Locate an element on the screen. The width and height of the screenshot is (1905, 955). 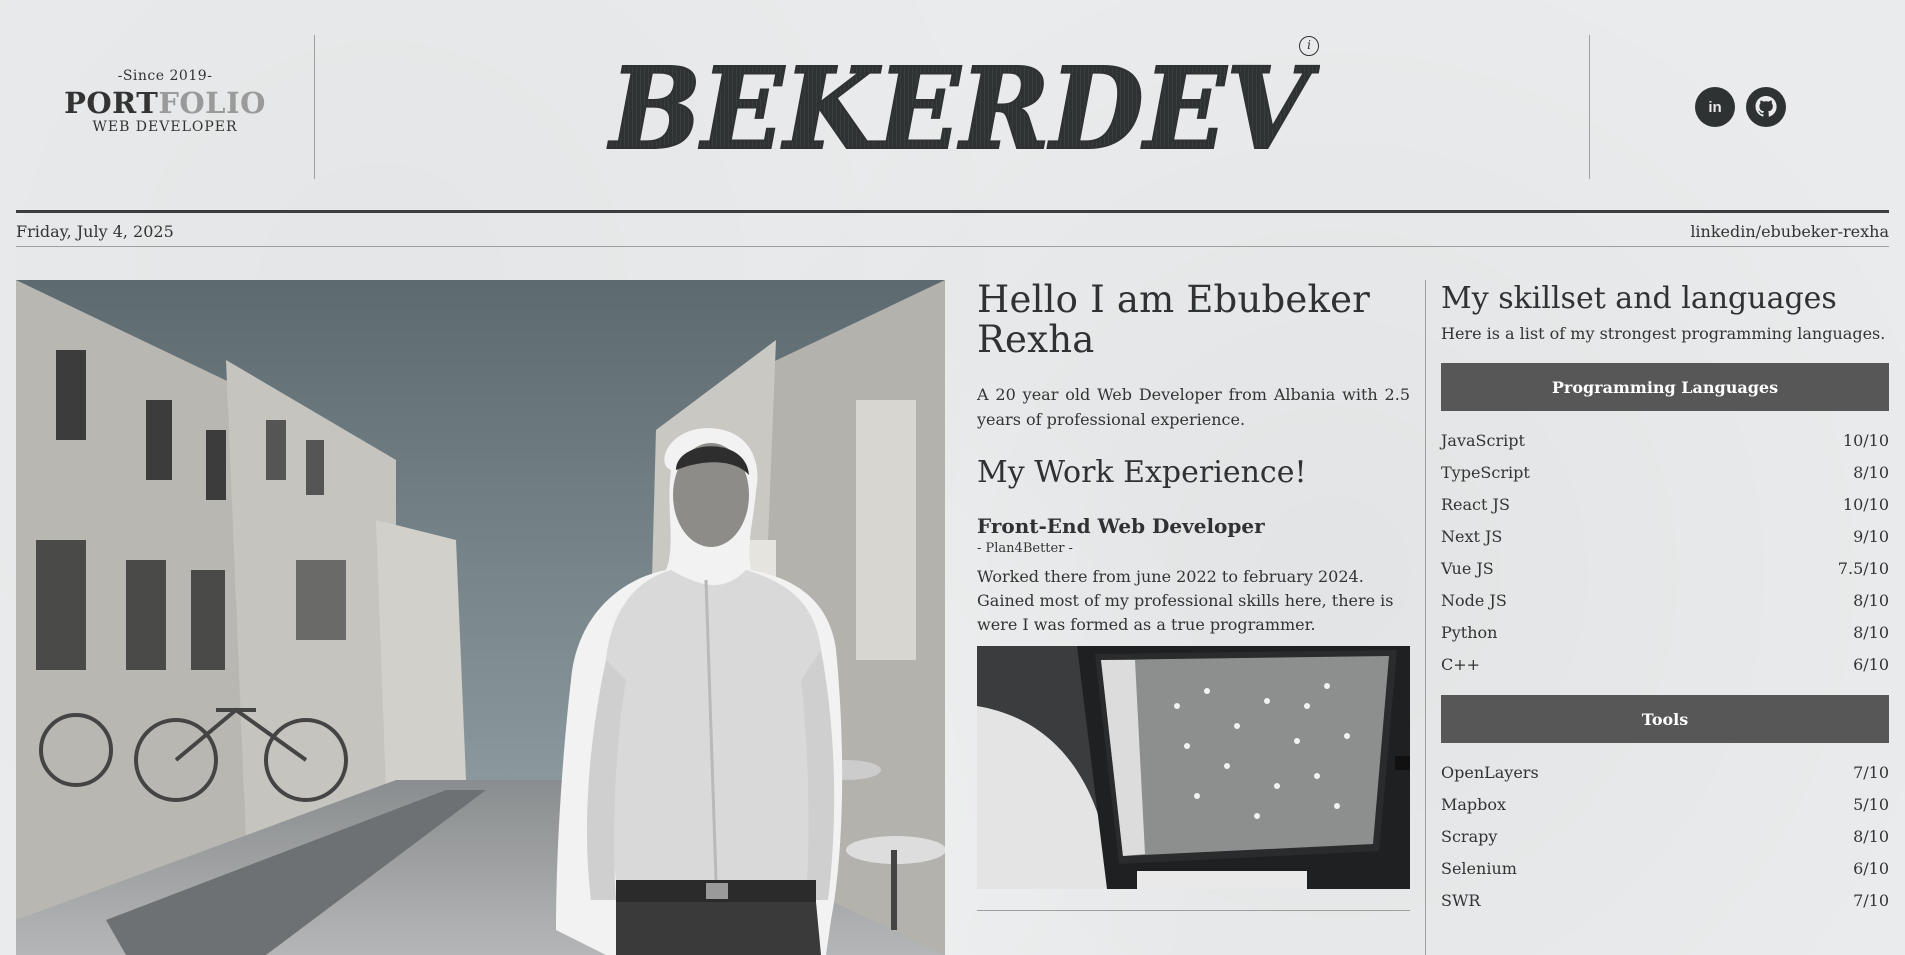
section-divider is located at coordinates (1193, 910).